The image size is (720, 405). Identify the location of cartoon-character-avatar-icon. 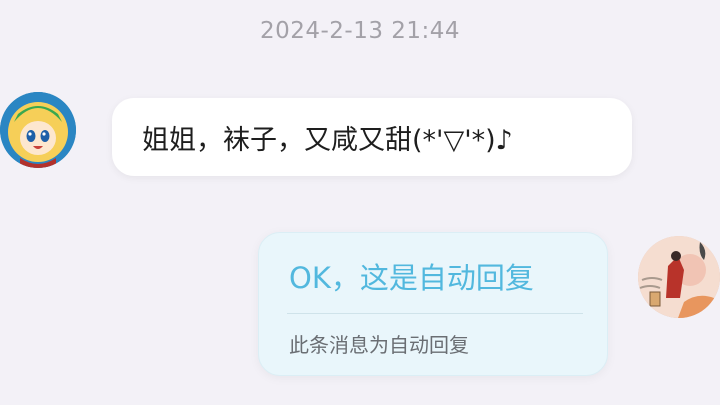
(38, 130).